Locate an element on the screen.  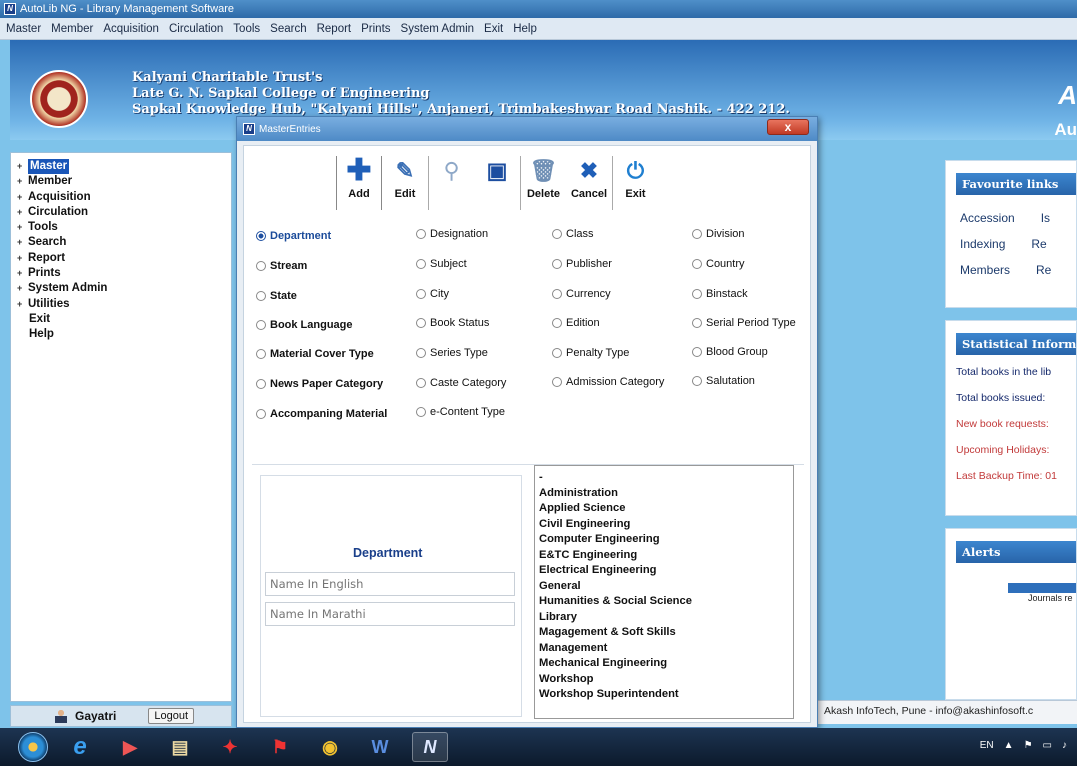
sidebar-item-utilities: + Utilities is located at coordinates (124, 304).